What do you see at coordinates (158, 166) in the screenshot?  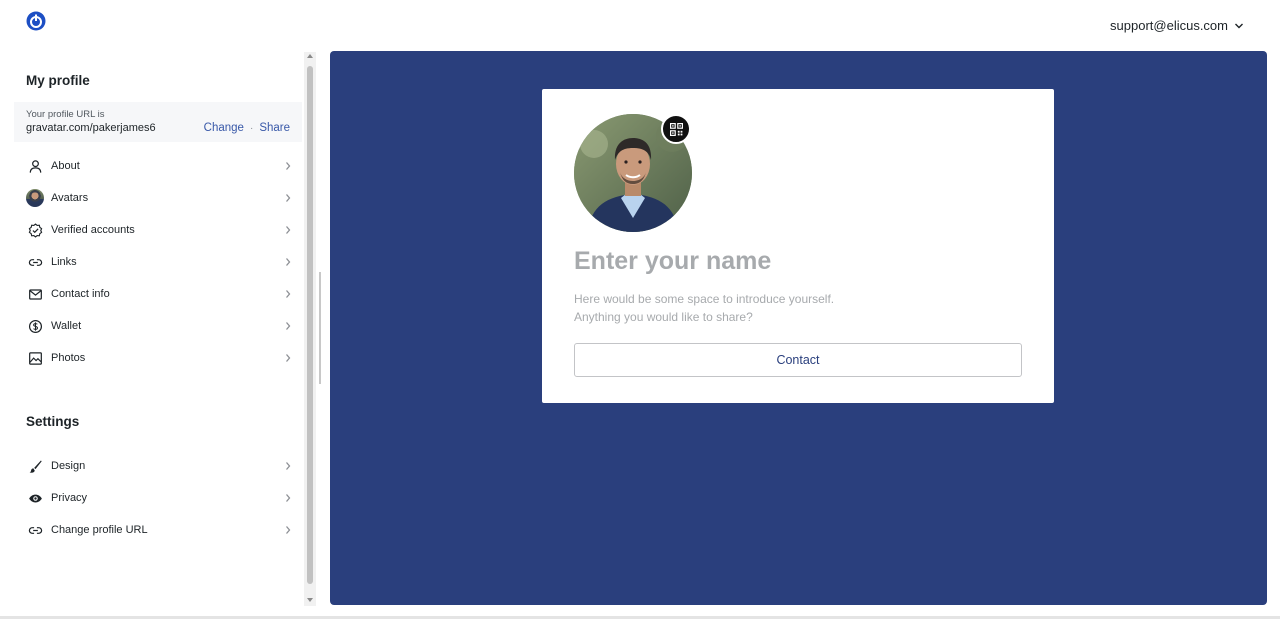 I see `sidebar-item-about: About` at bounding box center [158, 166].